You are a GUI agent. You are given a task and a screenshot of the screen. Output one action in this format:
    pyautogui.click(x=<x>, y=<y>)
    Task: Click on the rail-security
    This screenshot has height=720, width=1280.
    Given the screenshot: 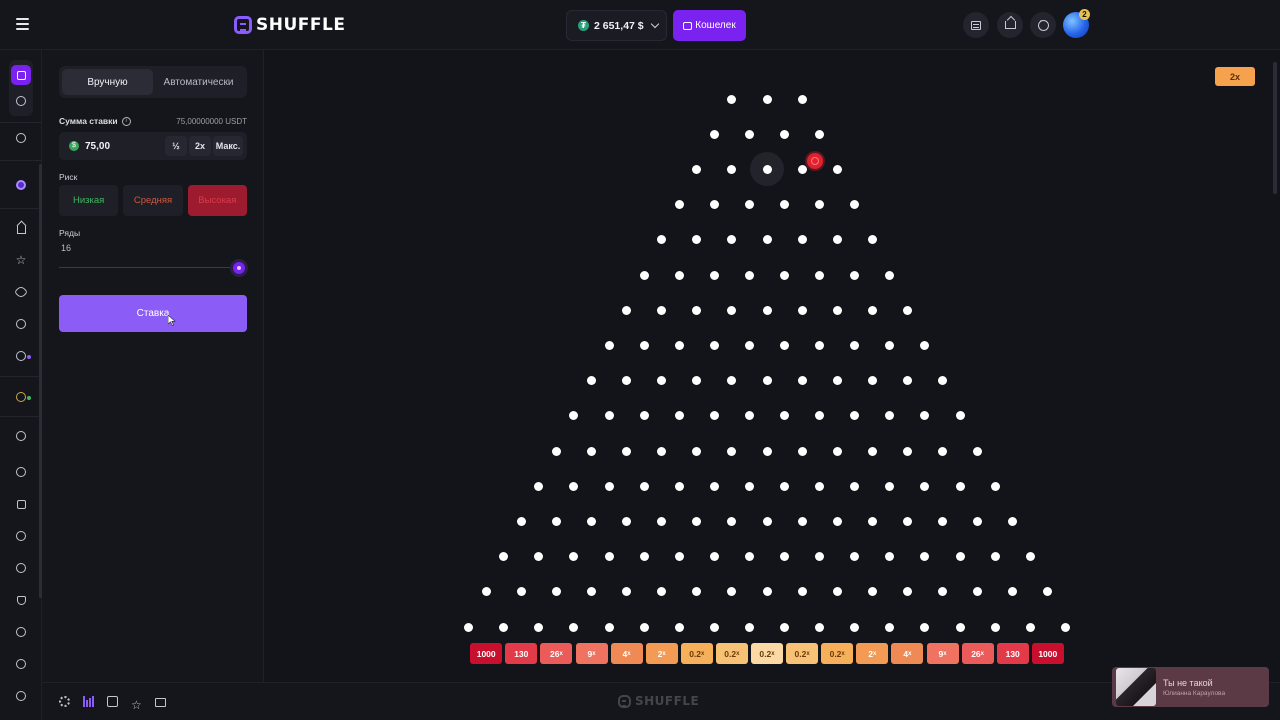 What is the action you would take?
    pyautogui.click(x=21, y=600)
    